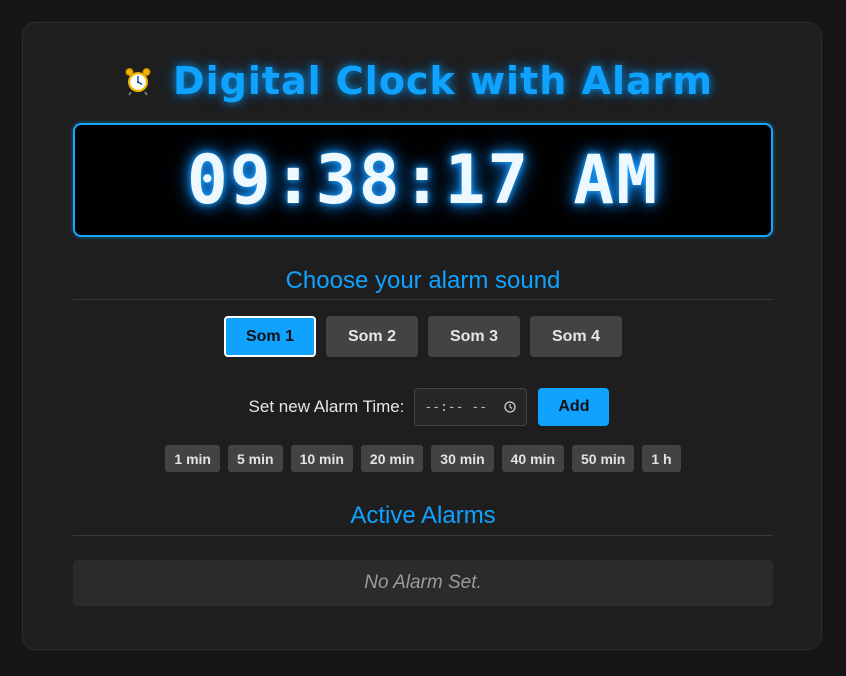 The image size is (846, 676). What do you see at coordinates (474, 336) in the screenshot?
I see `sound-button-3: Som 3` at bounding box center [474, 336].